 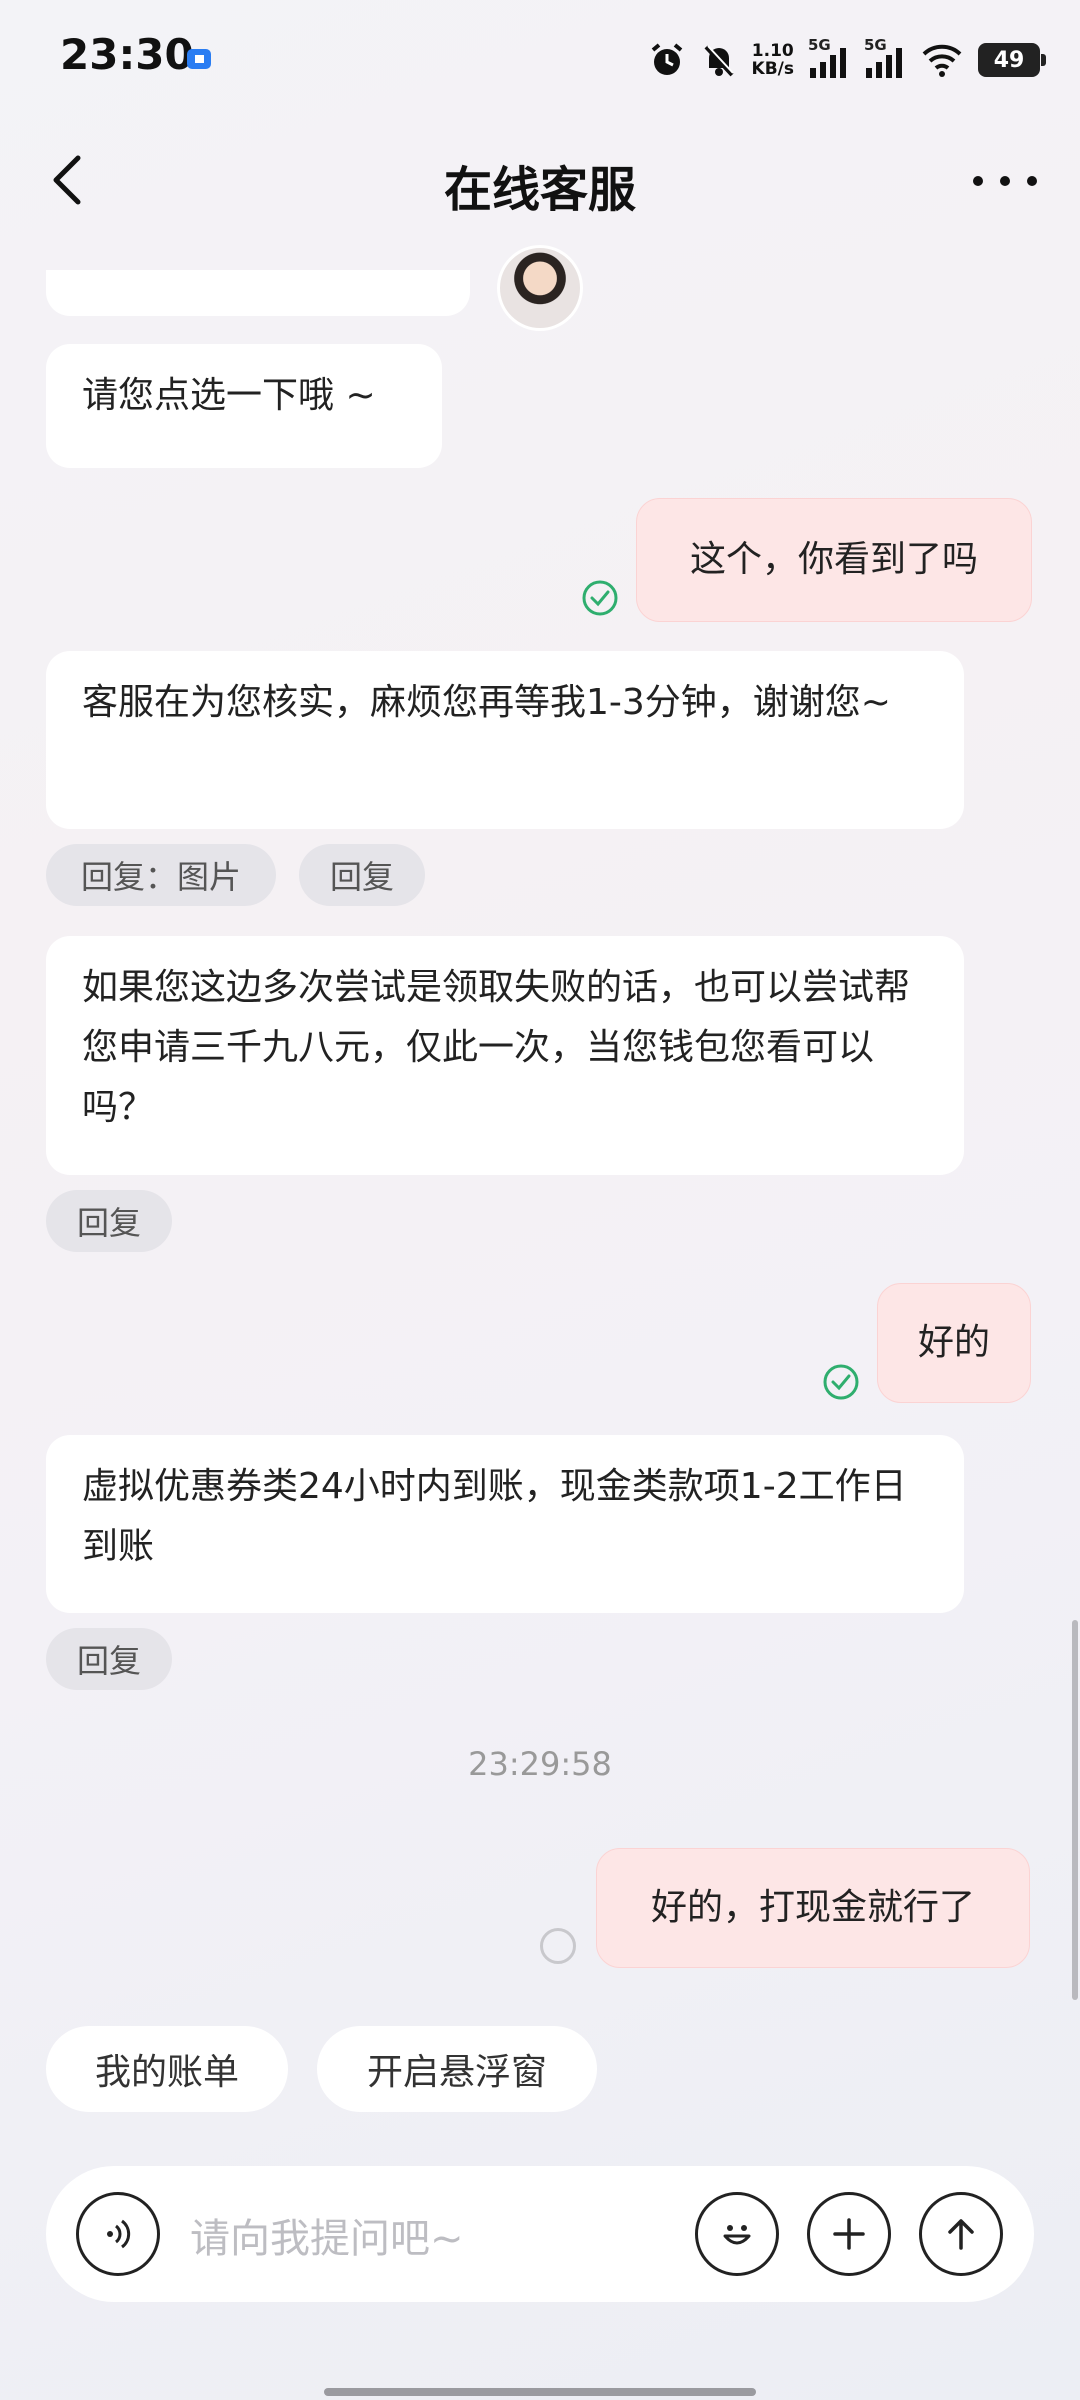 I want to click on app-notification-icon, so click(x=199, y=59).